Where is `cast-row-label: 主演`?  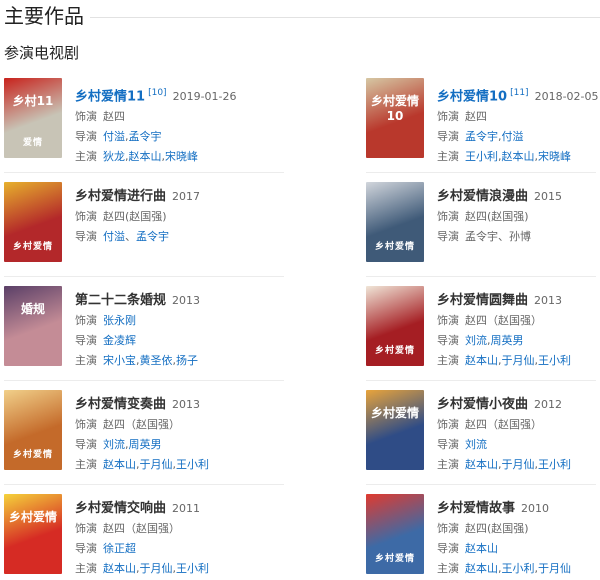
cast-row-label: 主演 is located at coordinates (86, 360).